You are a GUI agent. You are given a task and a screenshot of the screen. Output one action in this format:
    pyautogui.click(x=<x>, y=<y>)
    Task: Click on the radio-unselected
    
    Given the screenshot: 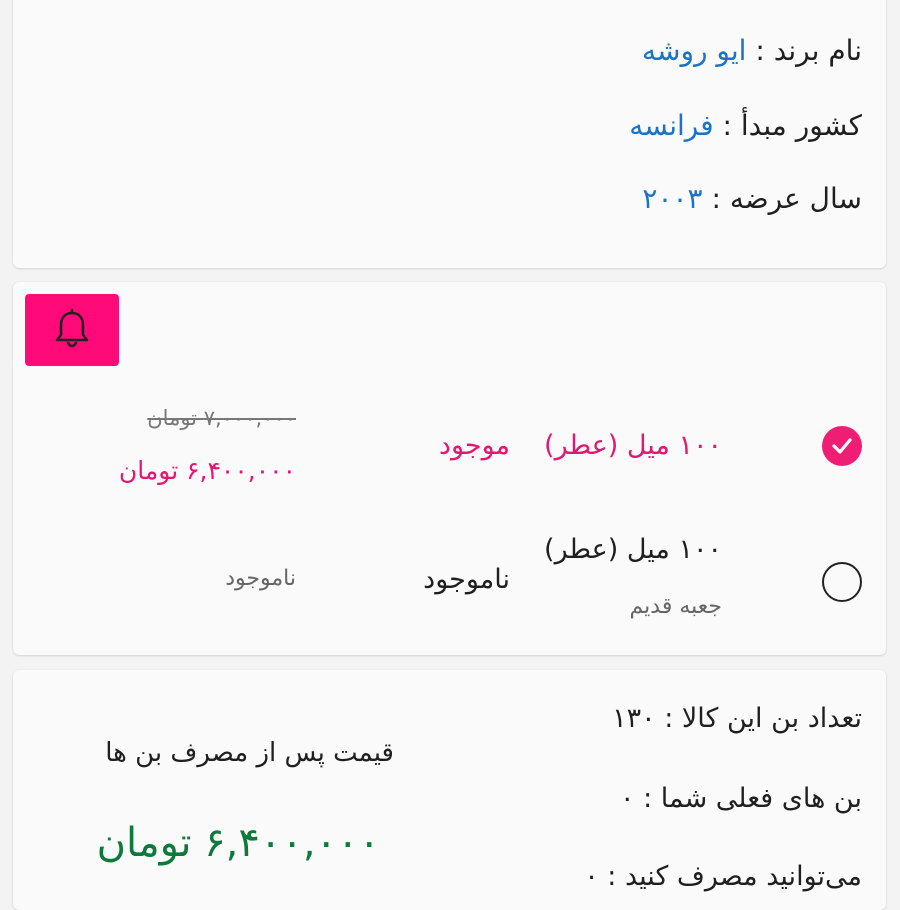 What is the action you would take?
    pyautogui.click(x=842, y=582)
    